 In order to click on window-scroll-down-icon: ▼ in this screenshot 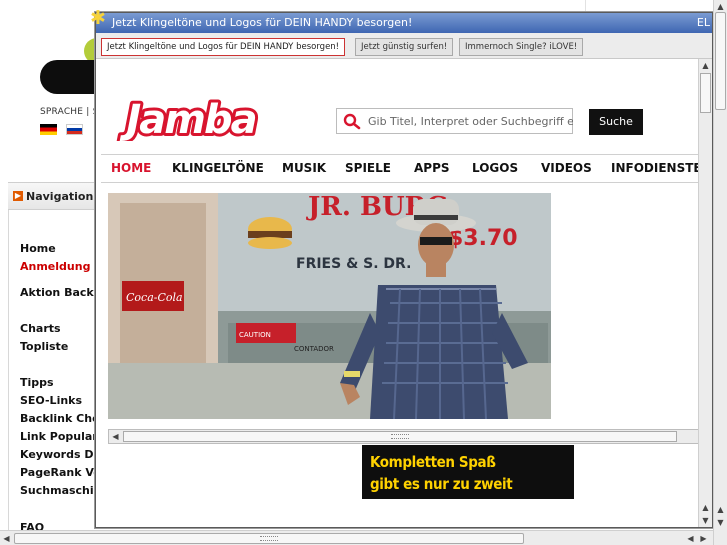, I will do `click(720, 522)`.